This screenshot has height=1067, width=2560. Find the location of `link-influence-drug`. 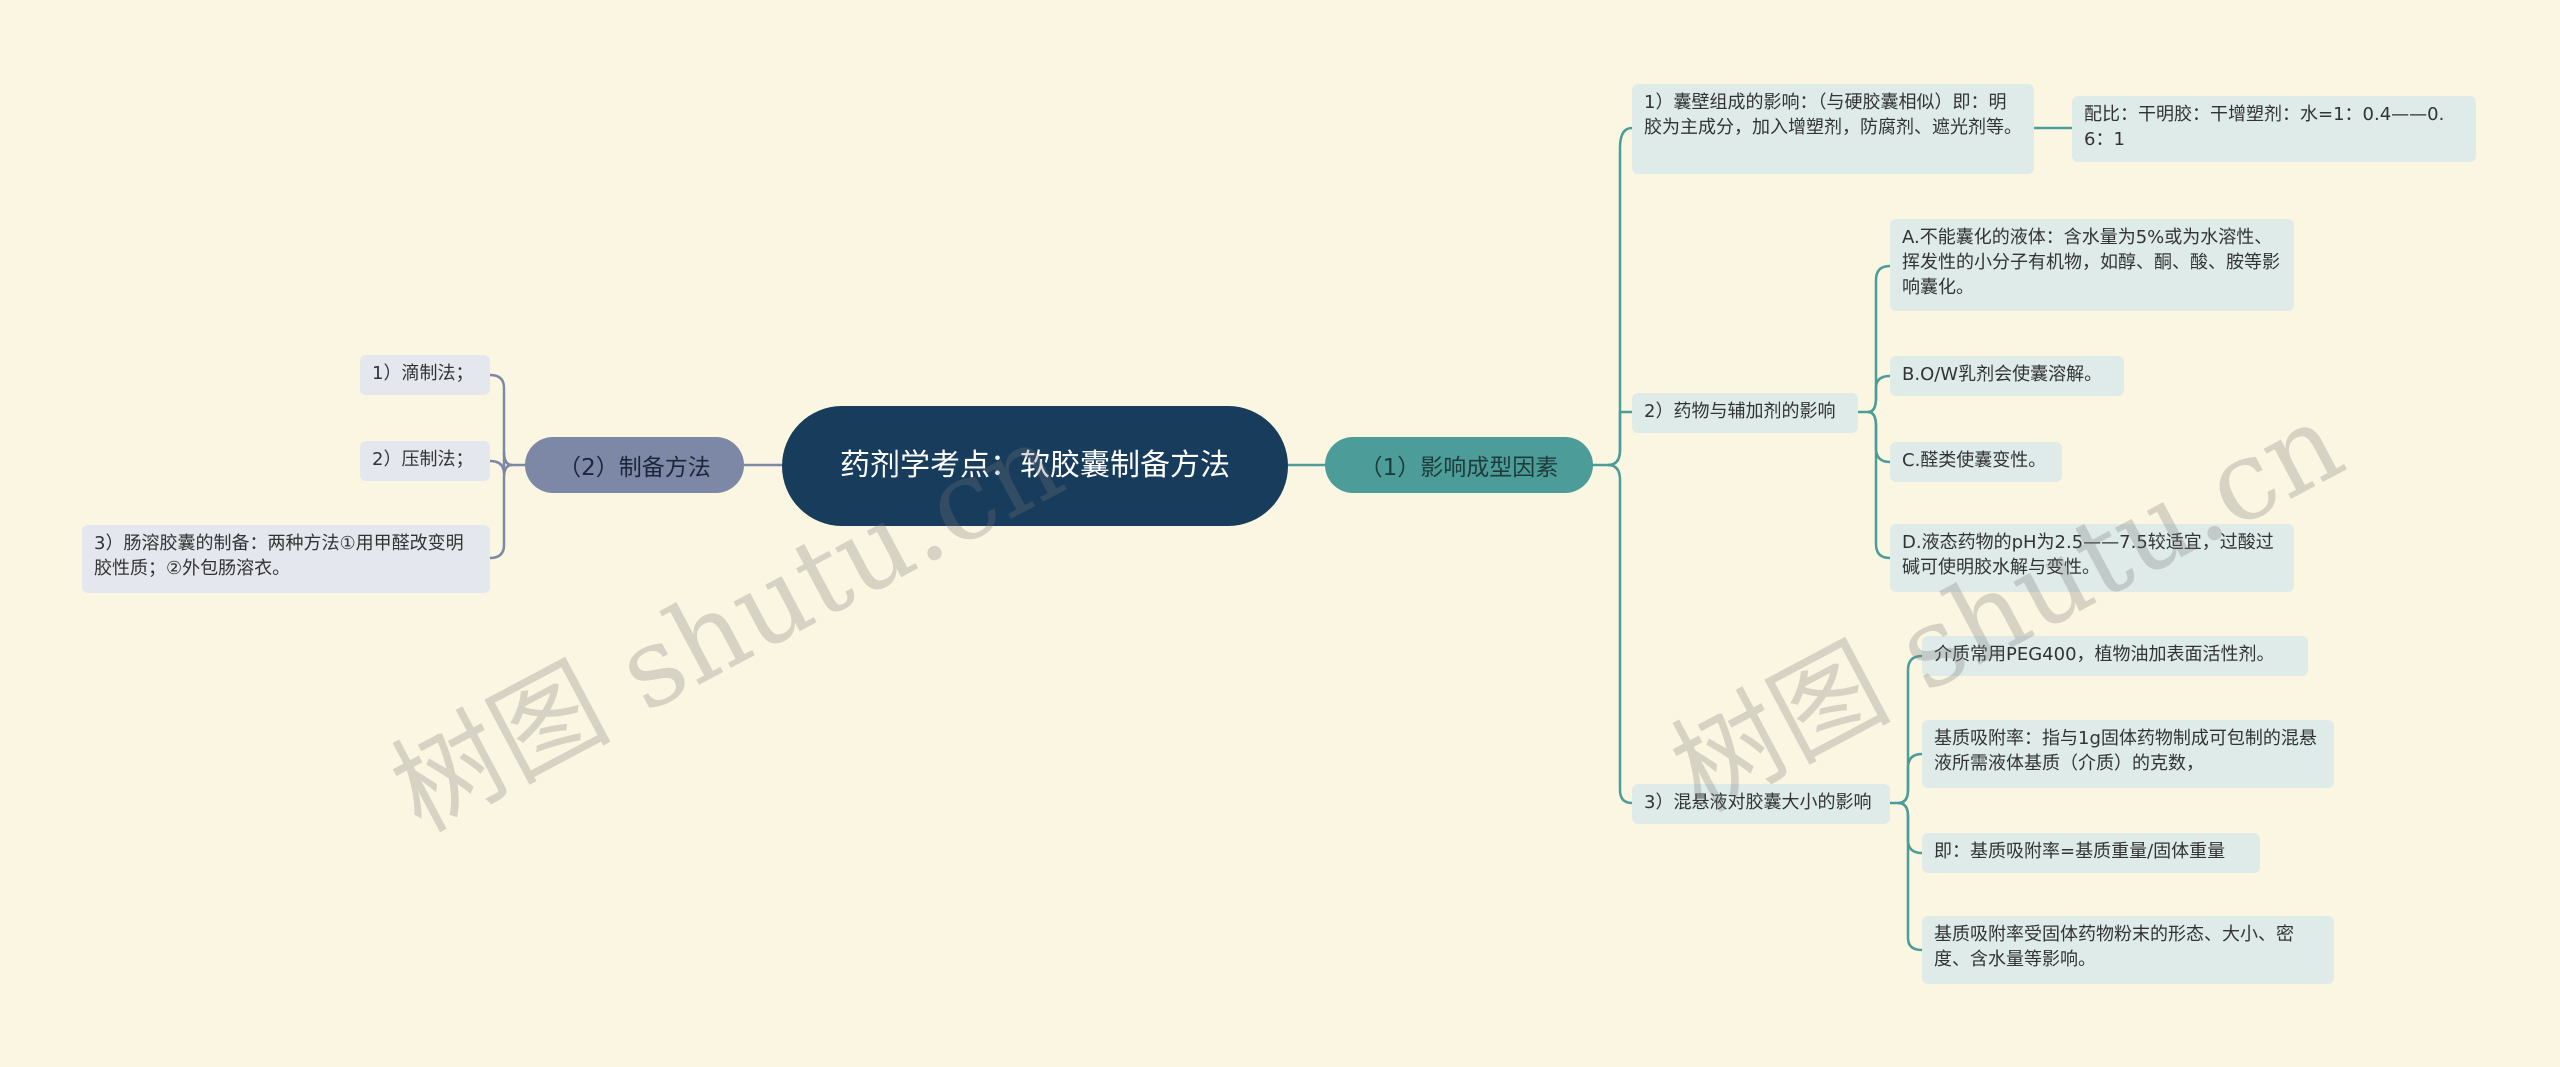

link-influence-drug is located at coordinates (1619, 438).